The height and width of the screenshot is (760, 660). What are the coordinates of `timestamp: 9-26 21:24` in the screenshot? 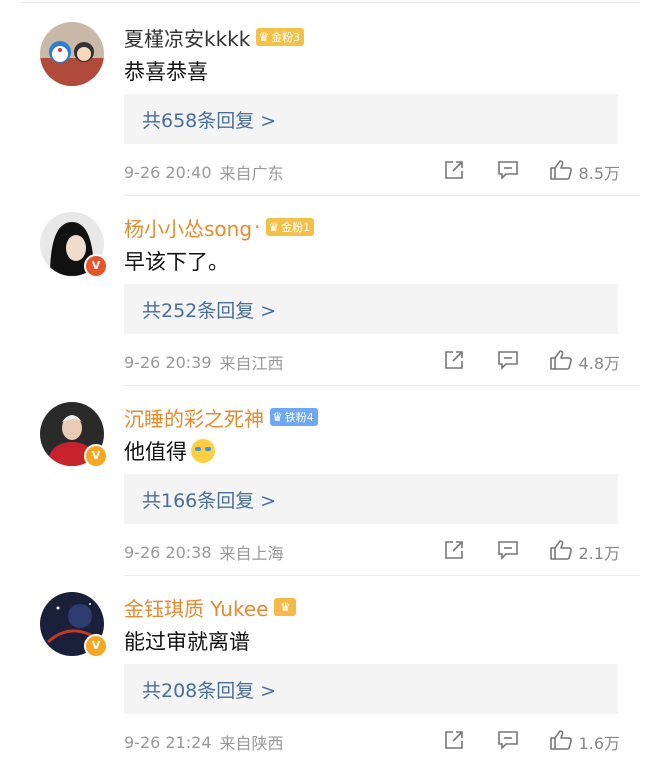 It's located at (168, 742).